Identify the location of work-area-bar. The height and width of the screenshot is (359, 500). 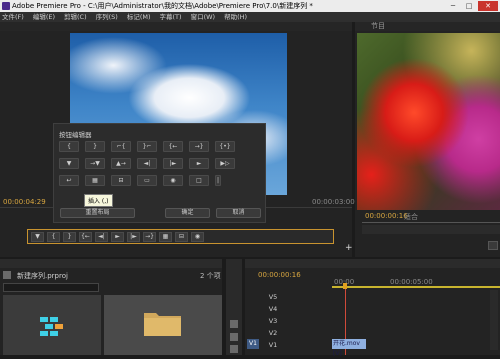
(416, 287).